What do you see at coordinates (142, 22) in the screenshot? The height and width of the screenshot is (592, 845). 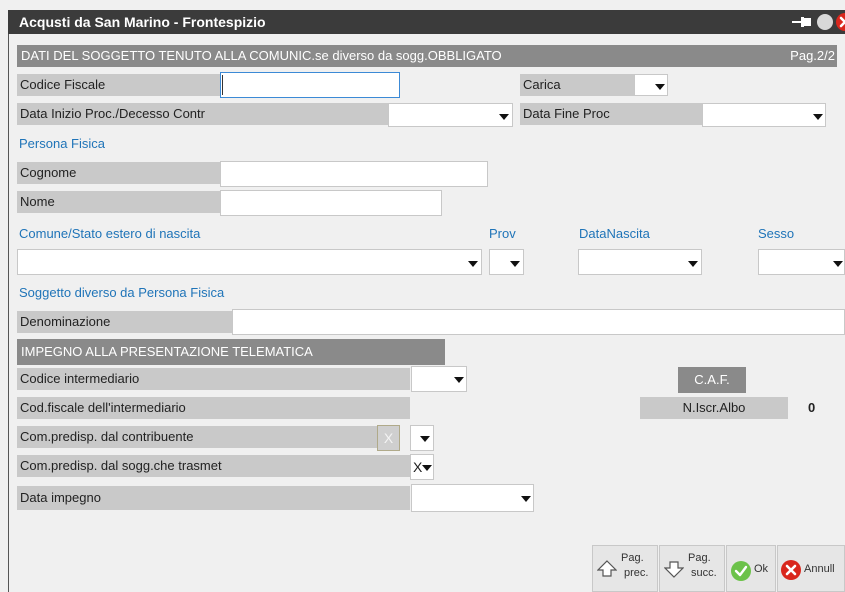 I see `window-title: Acqusti da San Marino - Frontespizio` at bounding box center [142, 22].